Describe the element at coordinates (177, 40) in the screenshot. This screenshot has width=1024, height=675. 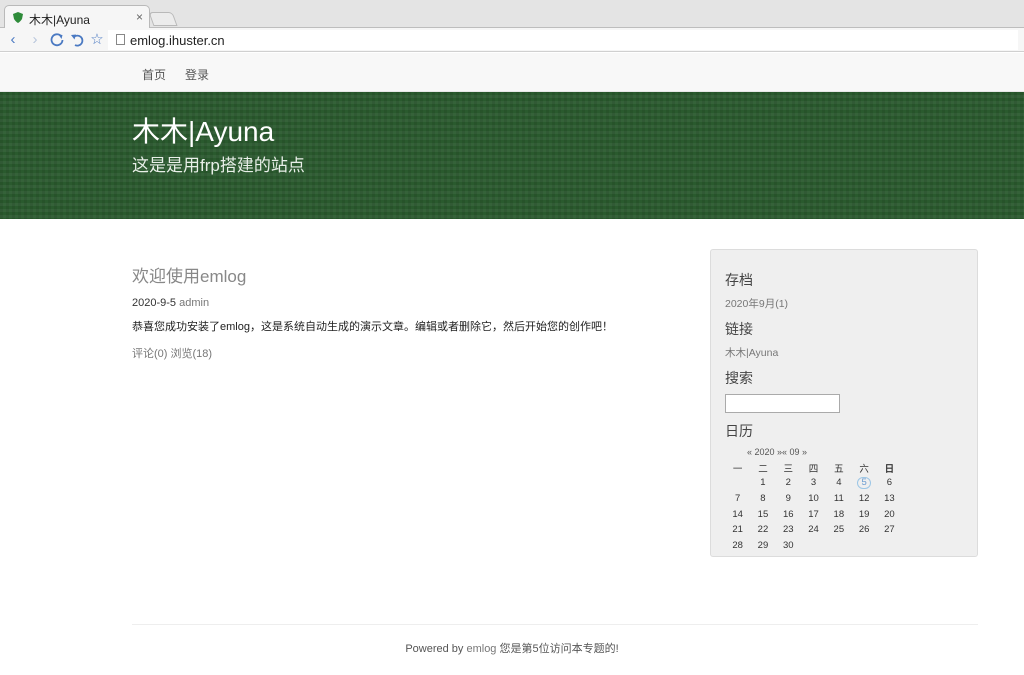
I see `url-text: emlog.ihuster.cn` at that location.